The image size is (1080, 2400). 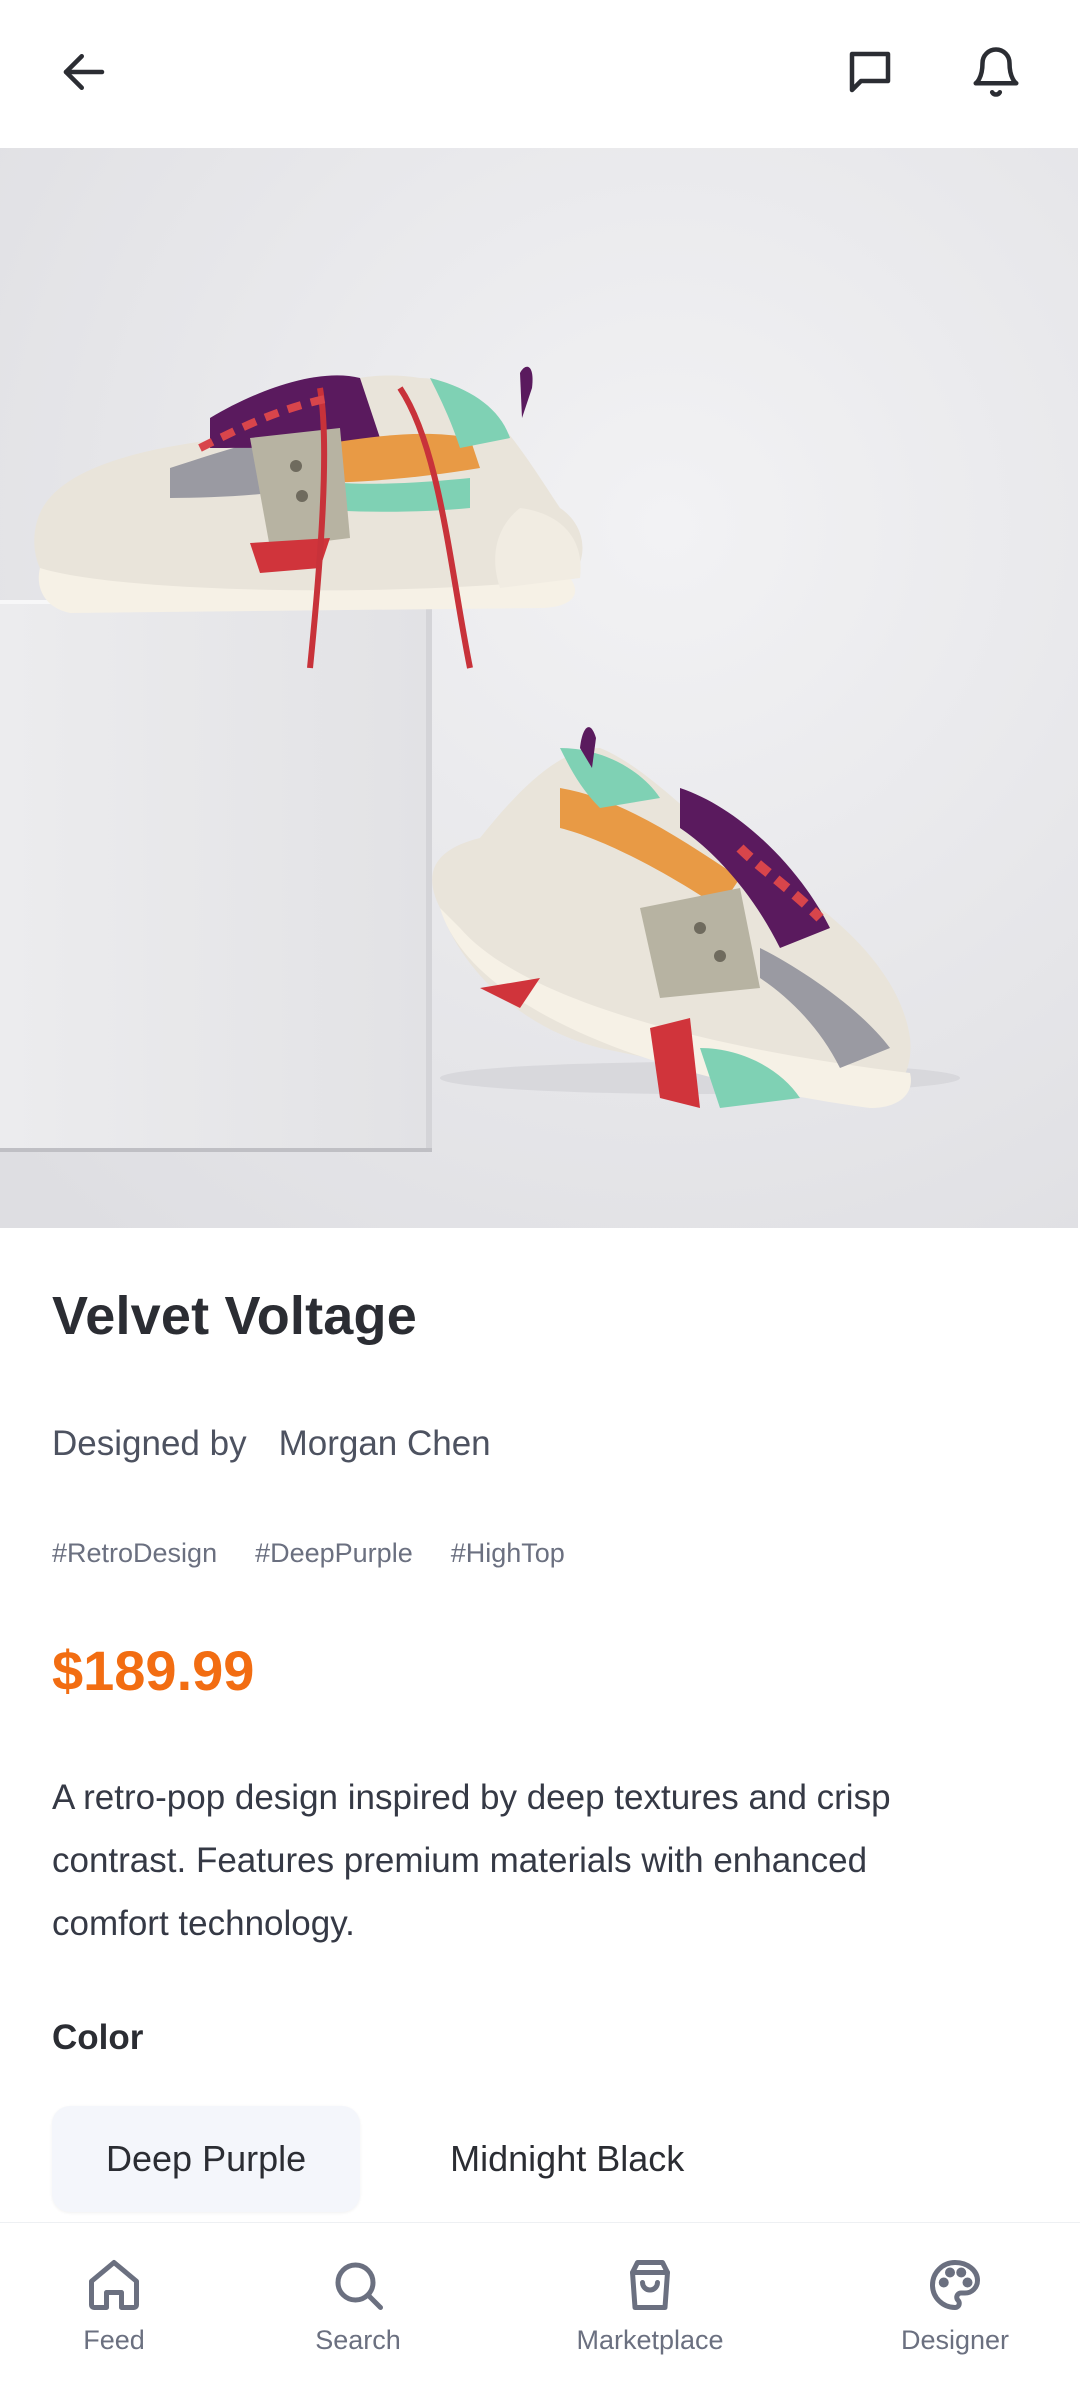 I want to click on bell-icon, so click(x=996, y=72).